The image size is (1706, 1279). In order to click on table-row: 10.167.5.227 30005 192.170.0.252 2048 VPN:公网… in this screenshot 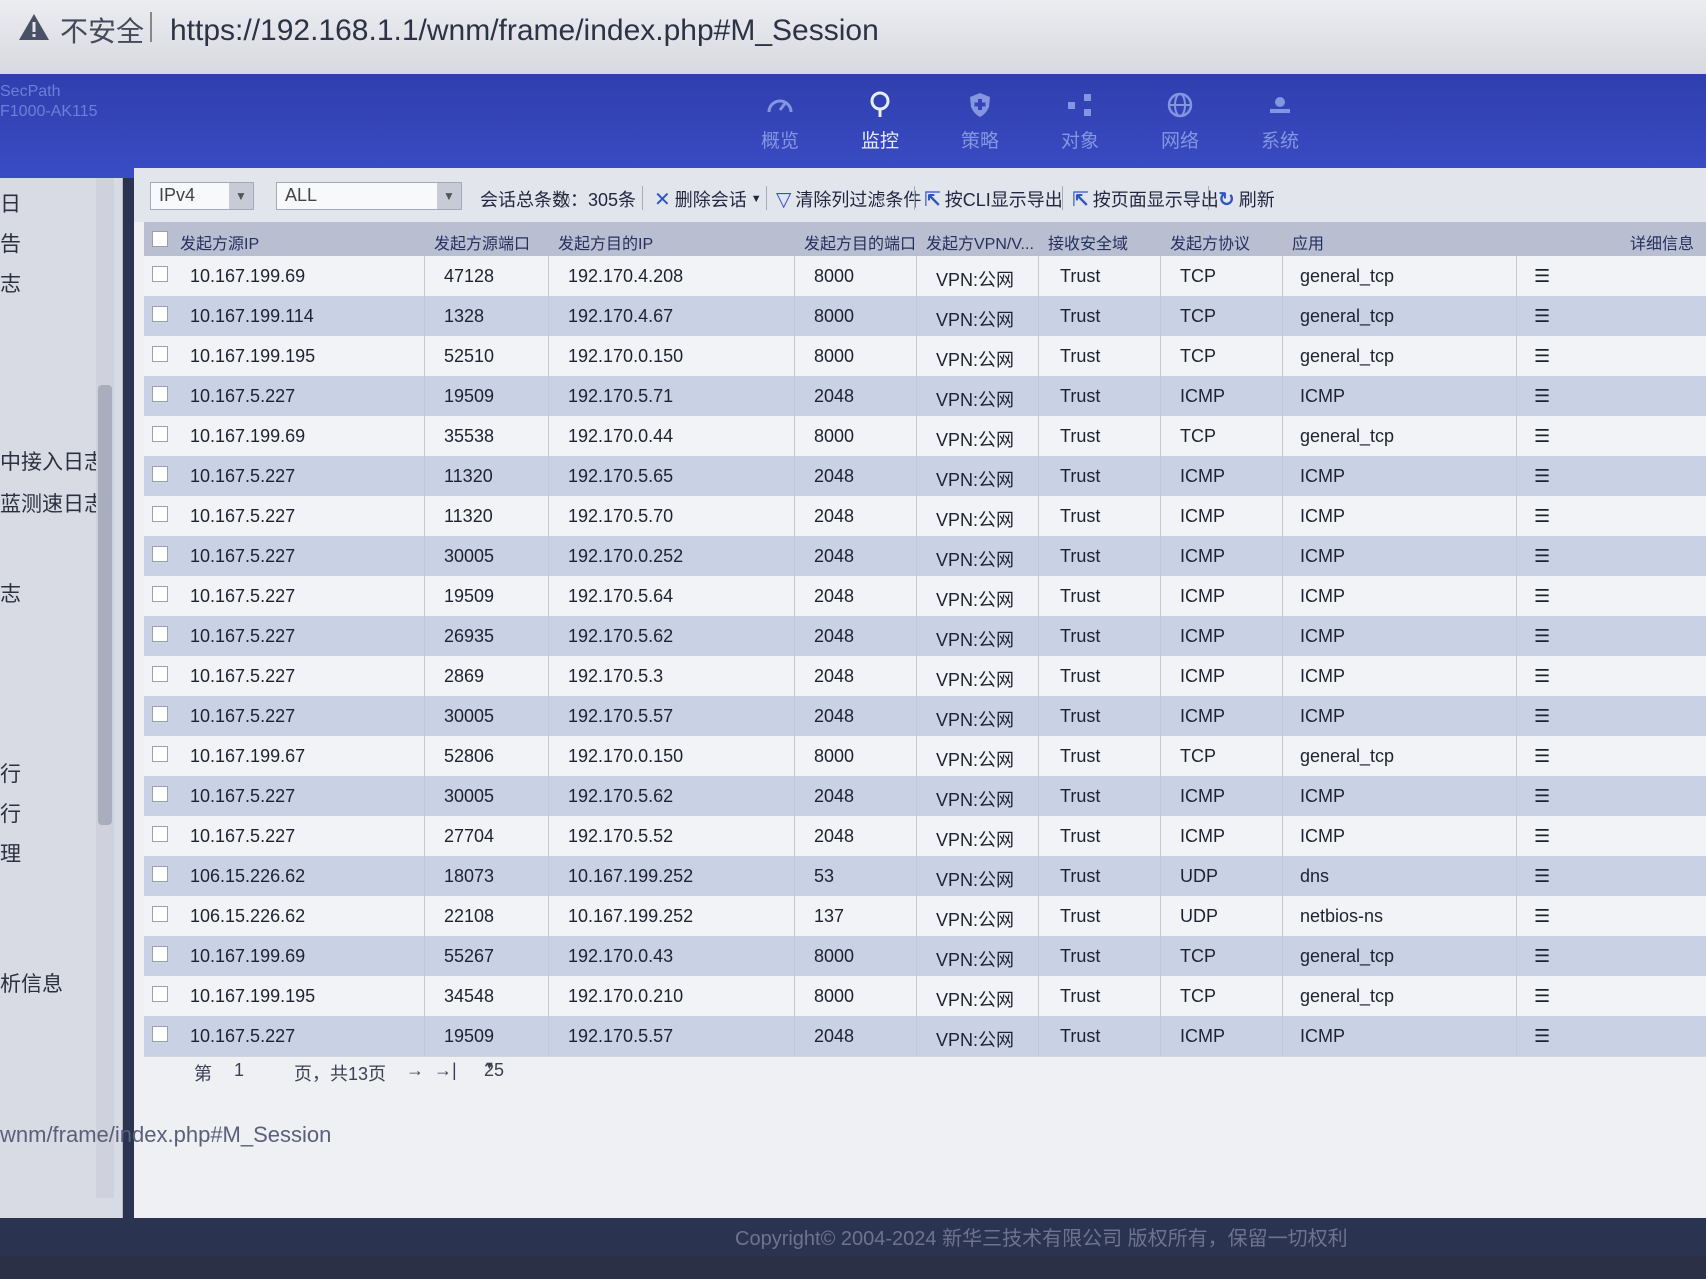, I will do `click(925, 556)`.